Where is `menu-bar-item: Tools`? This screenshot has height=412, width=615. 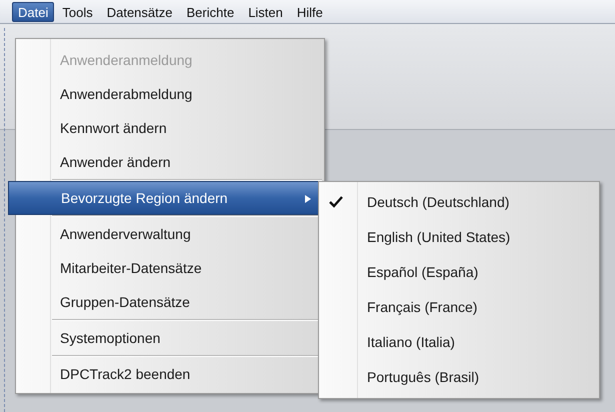 menu-bar-item: Tools is located at coordinates (77, 12).